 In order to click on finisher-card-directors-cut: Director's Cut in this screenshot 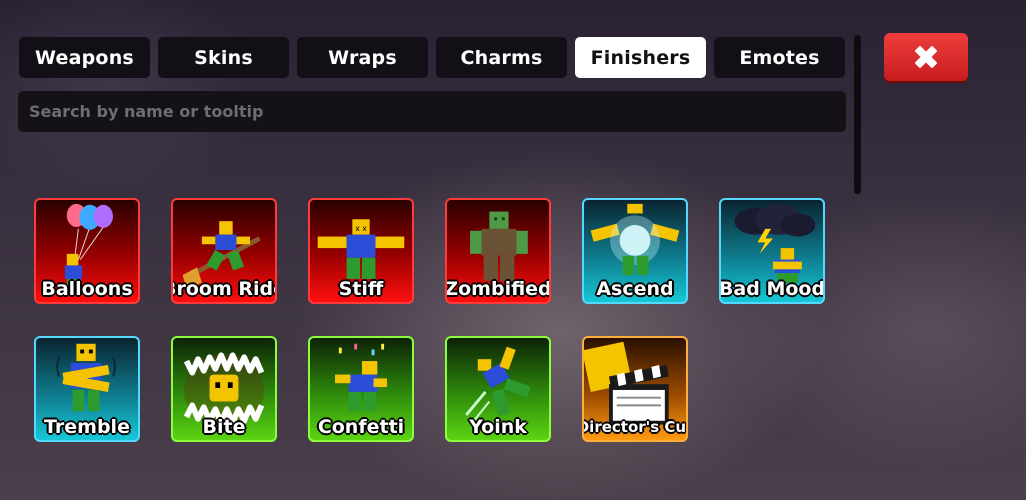, I will do `click(635, 389)`.